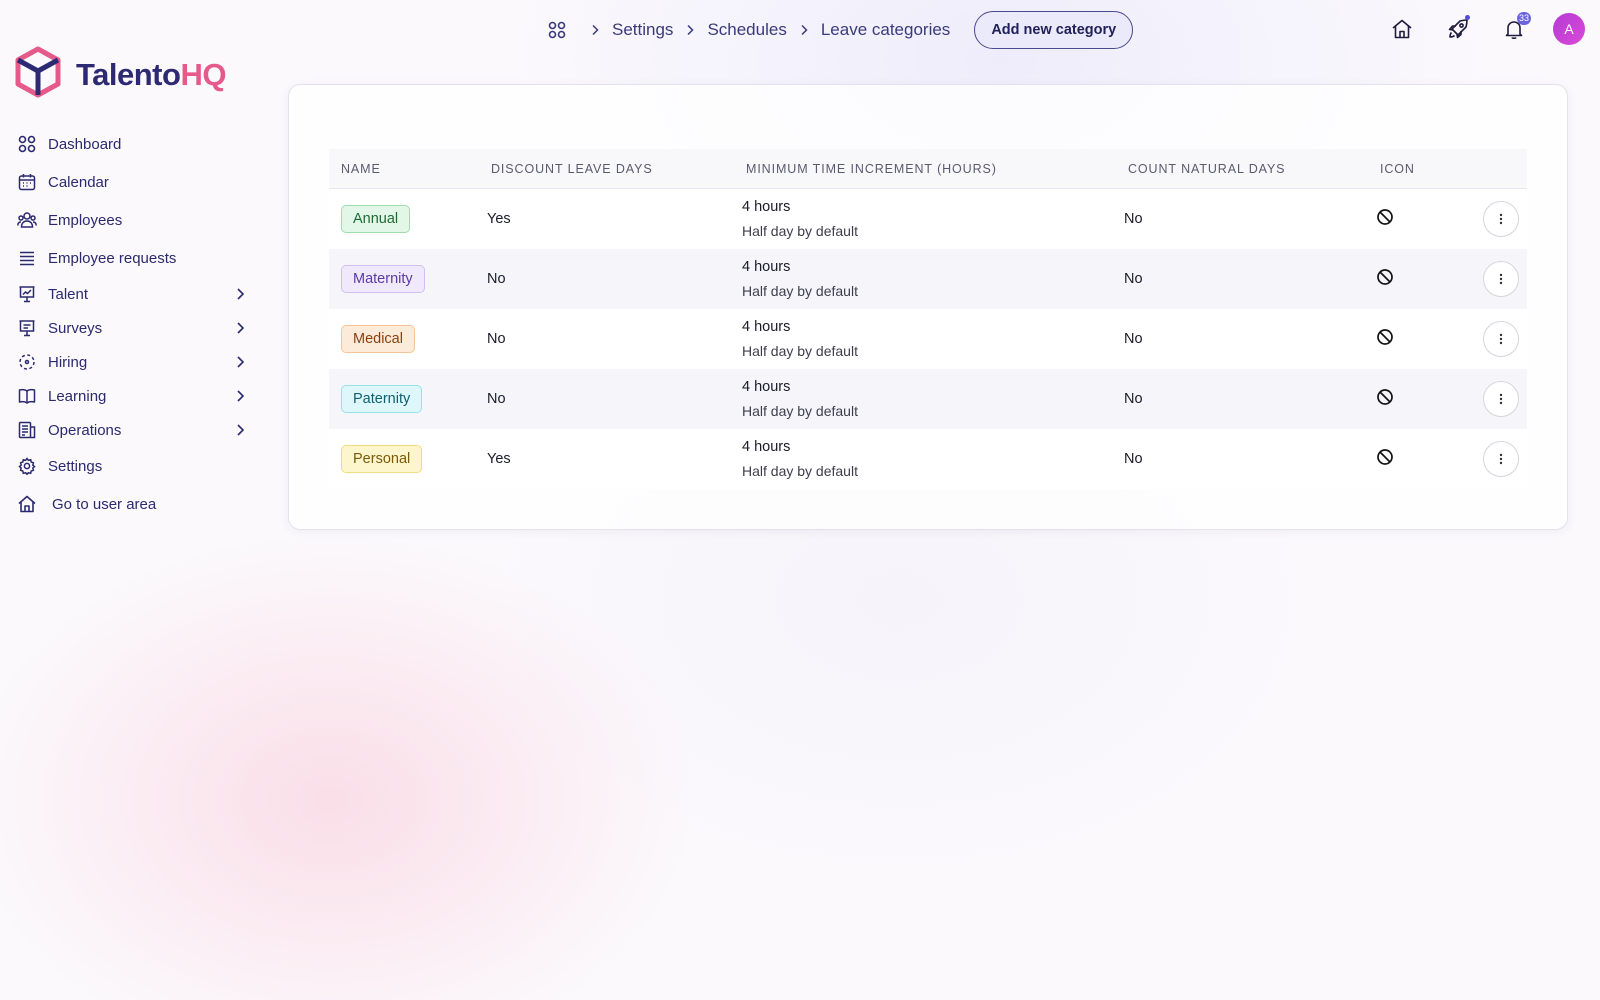  What do you see at coordinates (885, 29) in the screenshot?
I see `breadcrumb-leave-categories: Leave categories` at bounding box center [885, 29].